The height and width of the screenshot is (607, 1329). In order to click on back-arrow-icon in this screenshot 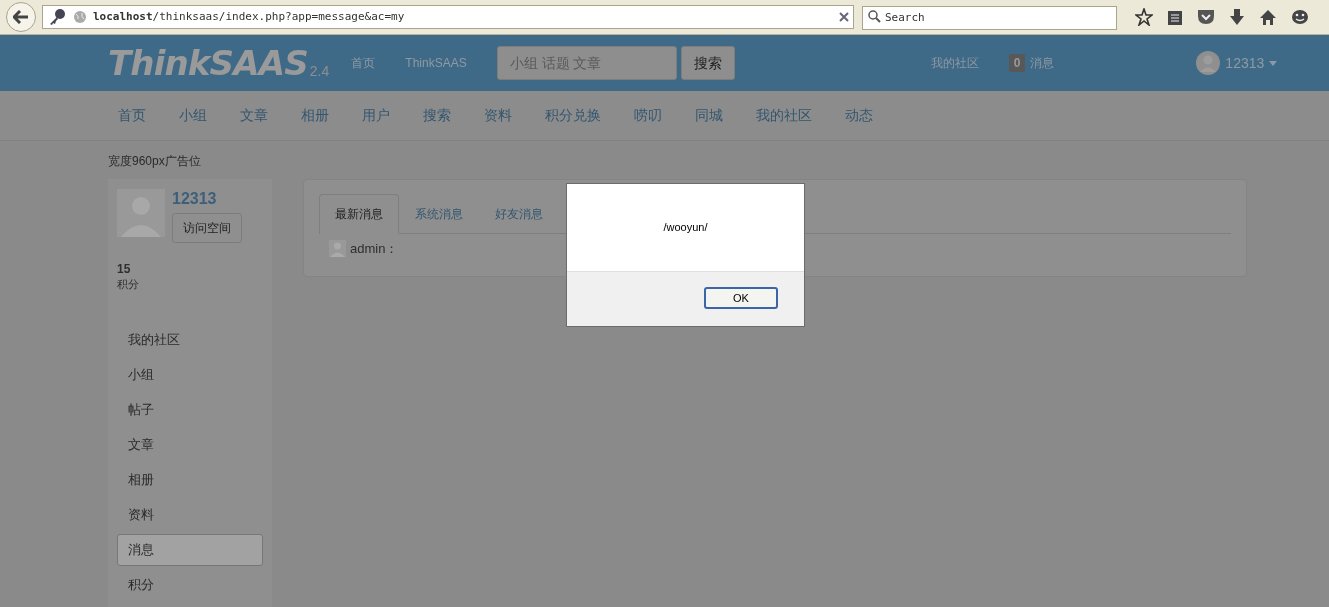, I will do `click(21, 17)`.